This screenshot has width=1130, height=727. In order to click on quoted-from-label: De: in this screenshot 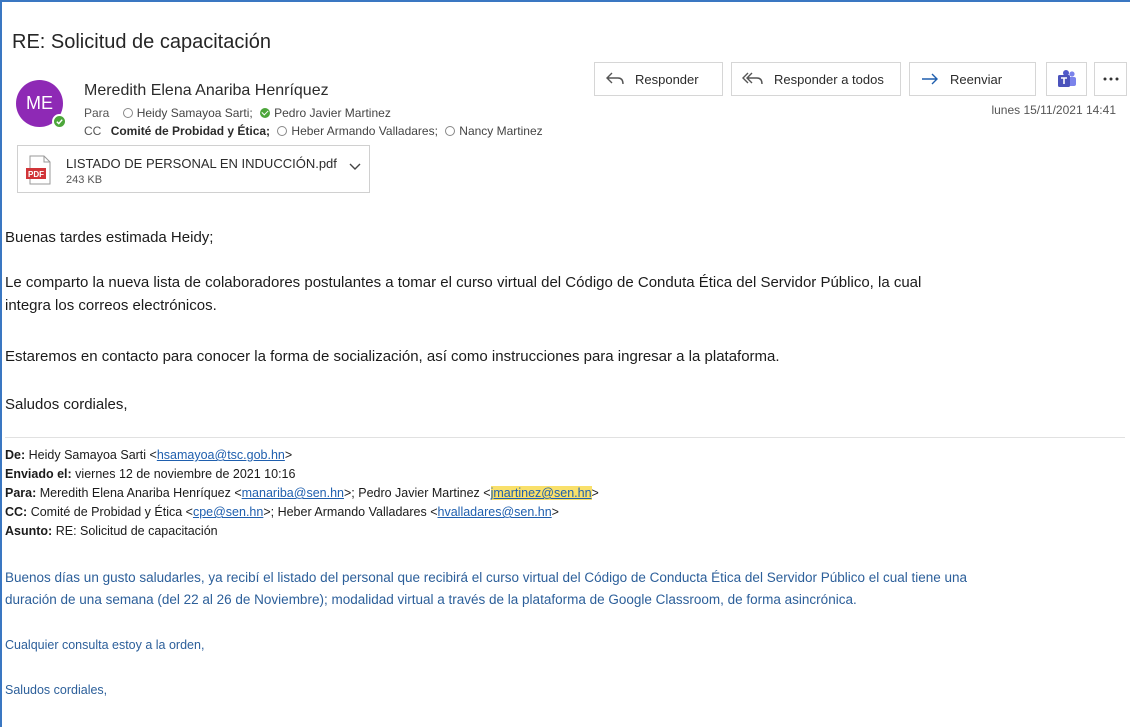, I will do `click(15, 455)`.